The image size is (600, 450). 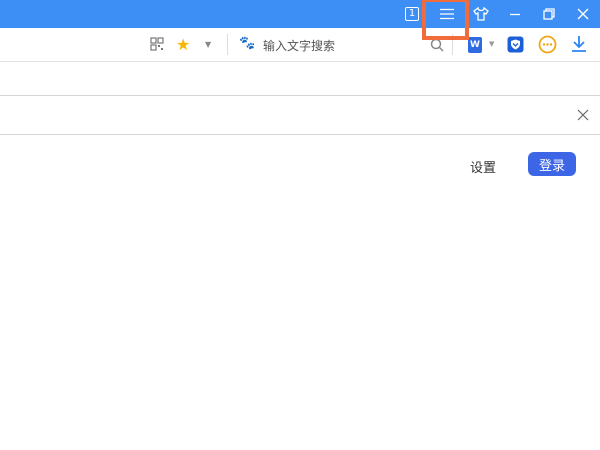 I want to click on minimize-icon, so click(x=515, y=14).